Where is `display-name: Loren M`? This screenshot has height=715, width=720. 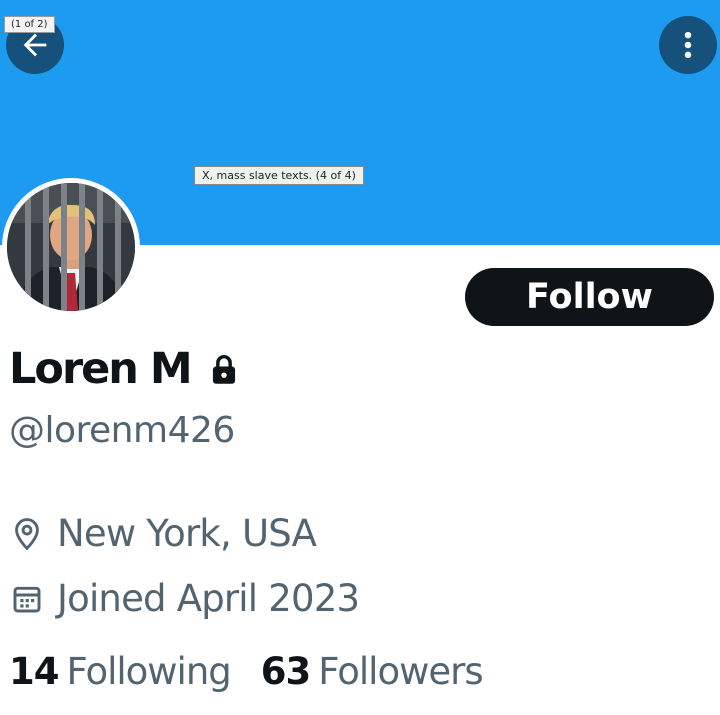 display-name: Loren M is located at coordinates (101, 369).